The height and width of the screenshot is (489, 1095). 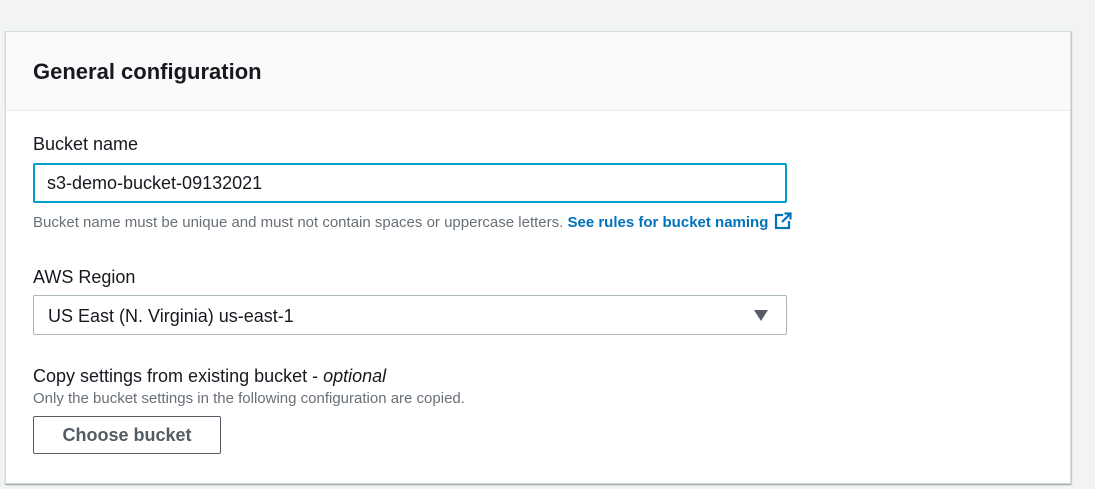 What do you see at coordinates (178, 376) in the screenshot?
I see `copy-settings-label-text: Copy settings from existing bucket -` at bounding box center [178, 376].